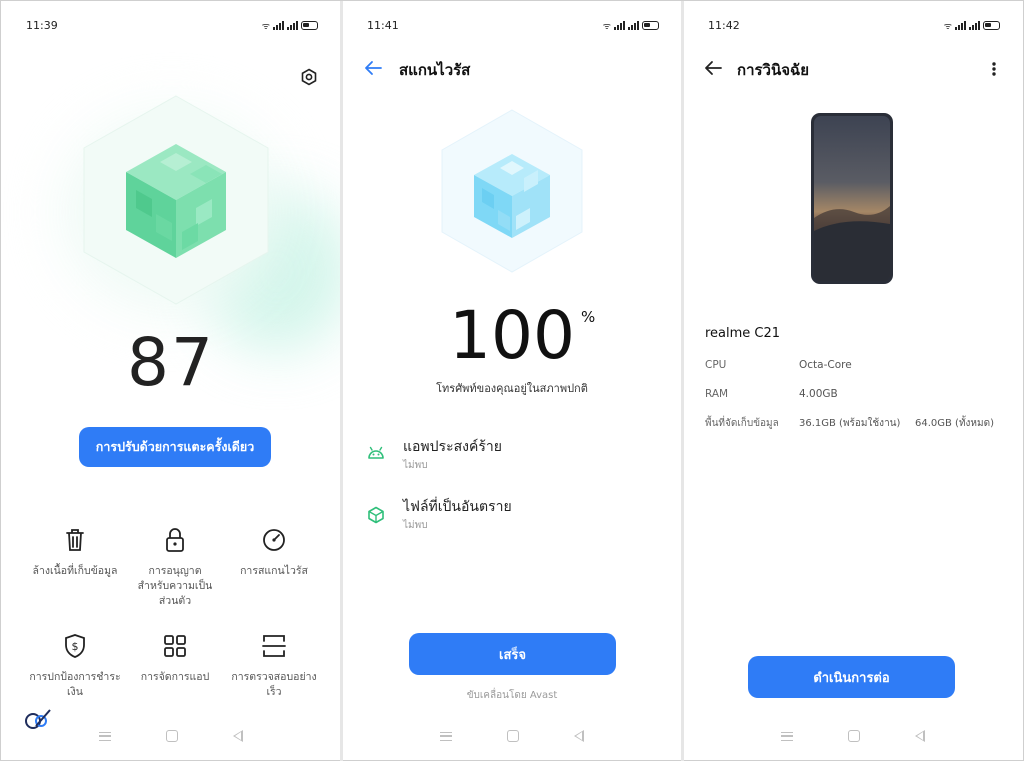  Describe the element at coordinates (176, 200) in the screenshot. I see `green-cube-illustration` at that location.